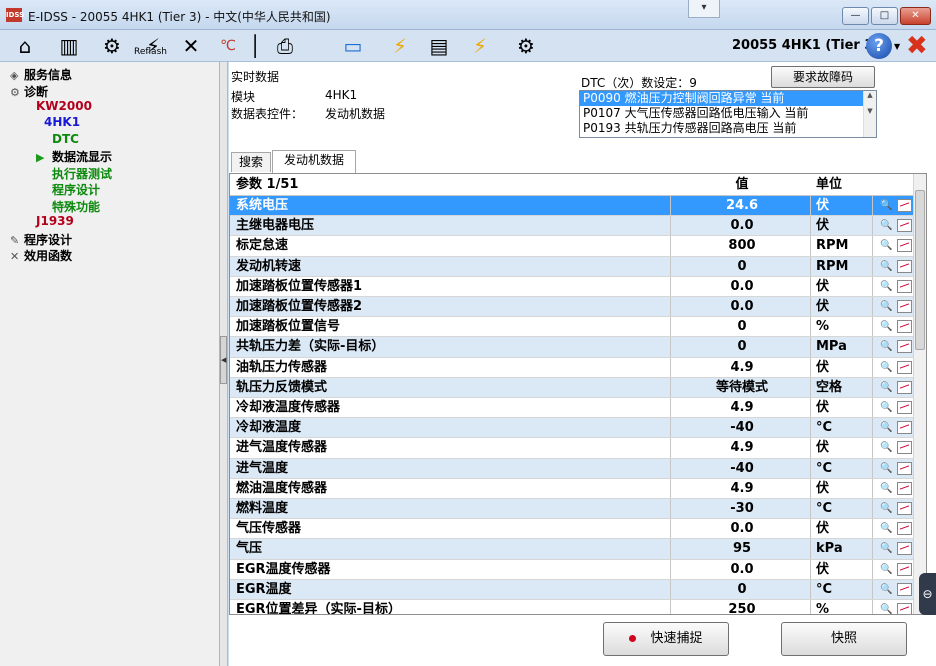  What do you see at coordinates (572, 307) in the screenshot?
I see `table-row: 加速踏板位置传感器2 0.0 伏 🔍` at bounding box center [572, 307].